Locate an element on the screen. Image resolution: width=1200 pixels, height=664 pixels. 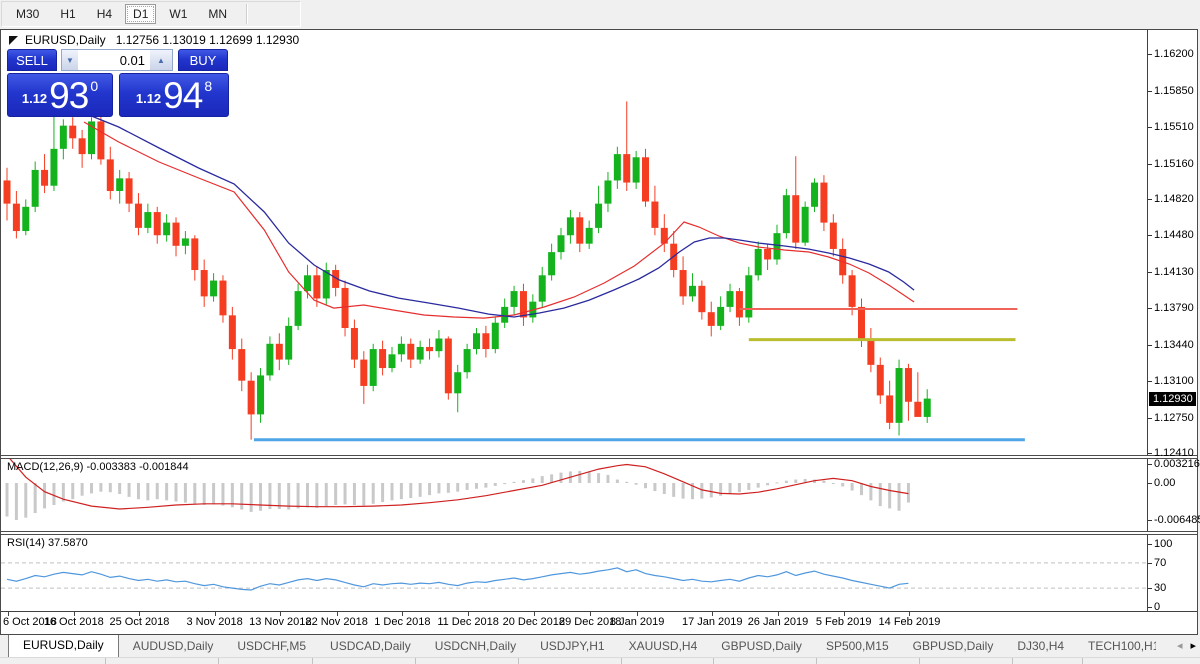
tab-usdcad-daily: USDCAD,Daily is located at coordinates (370, 646).